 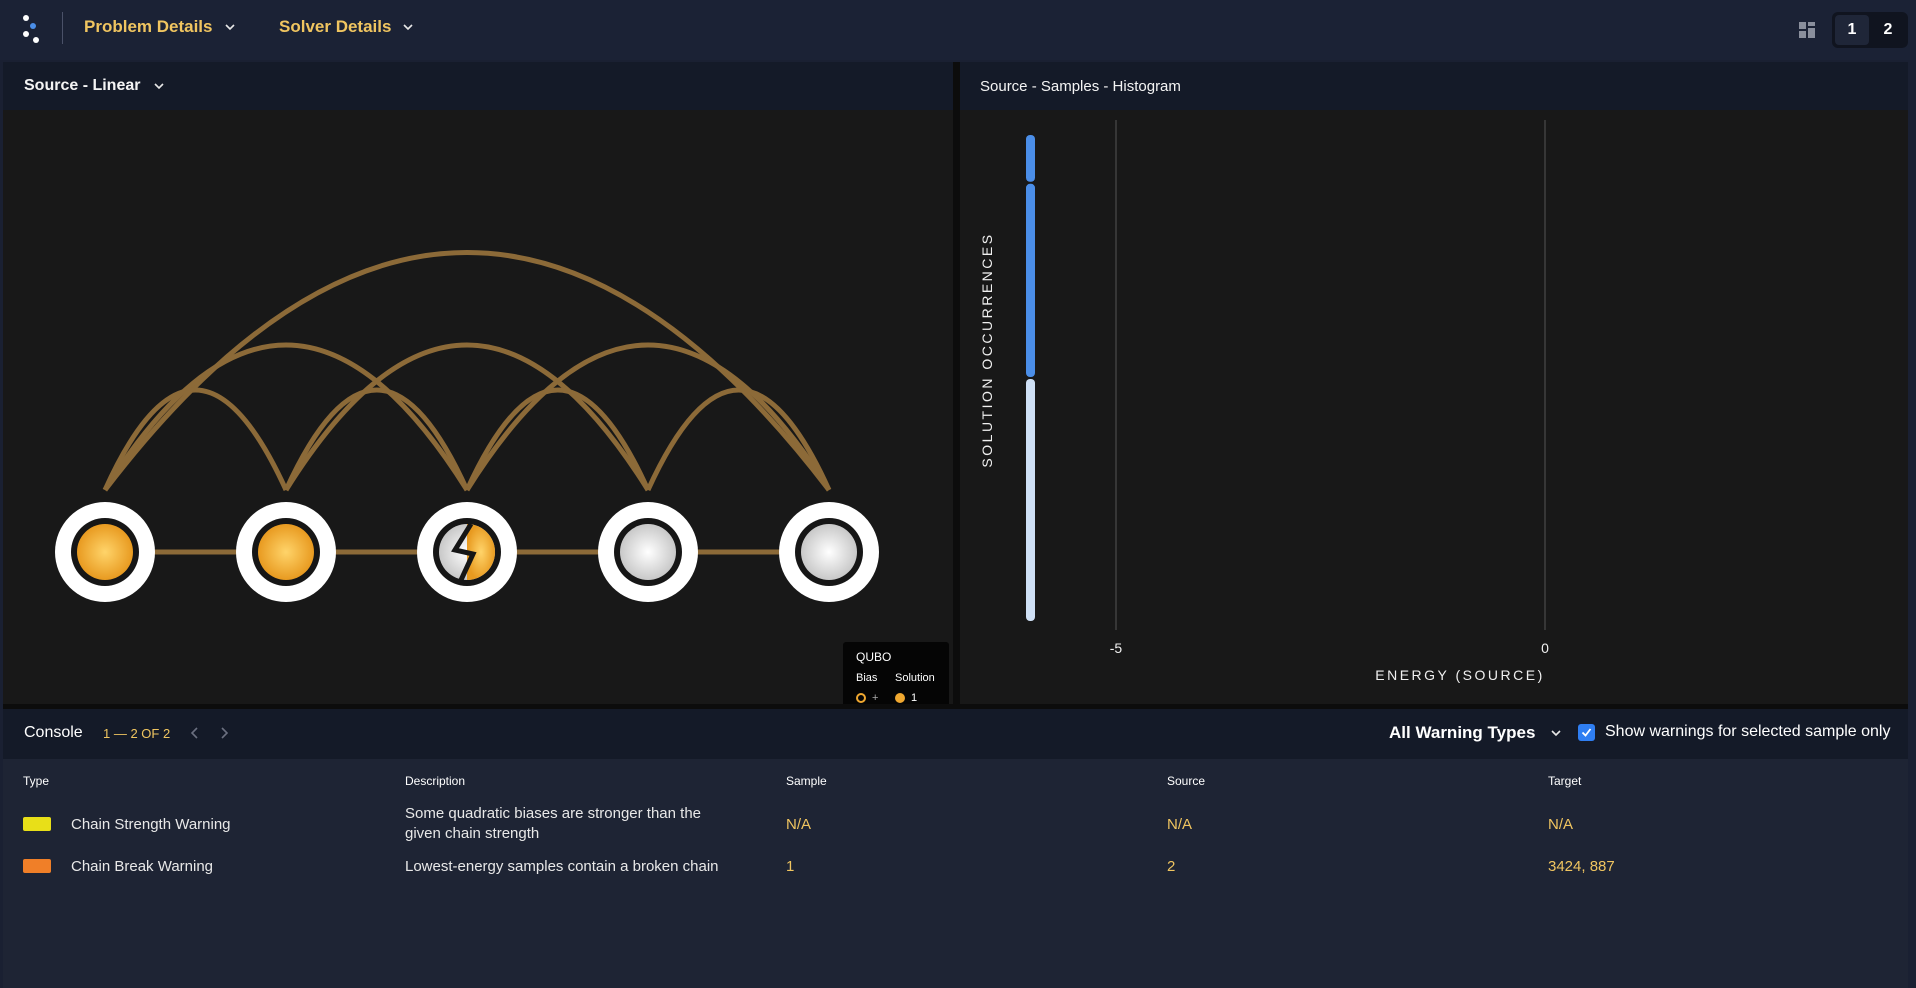 What do you see at coordinates (1171, 866) in the screenshot?
I see `warning-source: 2` at bounding box center [1171, 866].